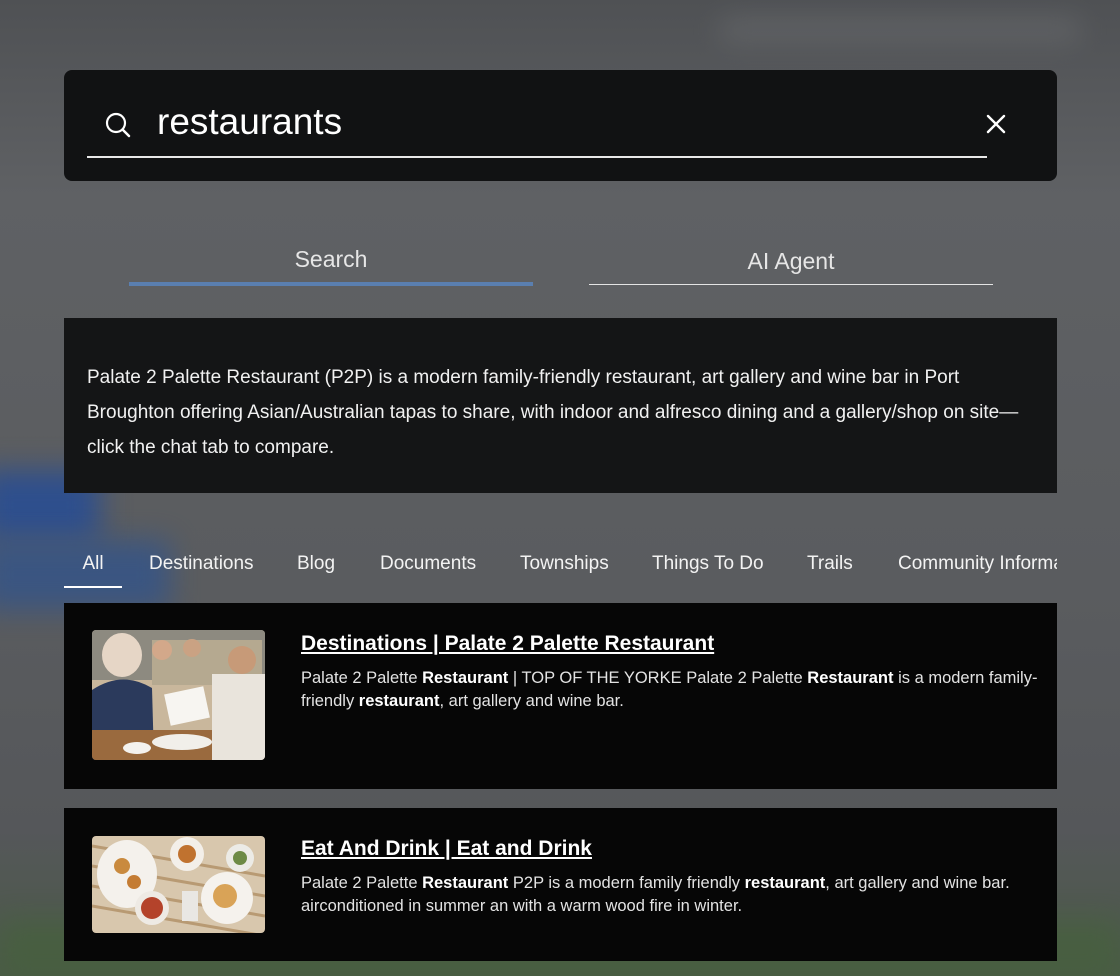  Describe the element at coordinates (658, 678) in the screenshot. I see `snippet-text: | TOP OF THE YORKE Palate 2 Palette` at that location.